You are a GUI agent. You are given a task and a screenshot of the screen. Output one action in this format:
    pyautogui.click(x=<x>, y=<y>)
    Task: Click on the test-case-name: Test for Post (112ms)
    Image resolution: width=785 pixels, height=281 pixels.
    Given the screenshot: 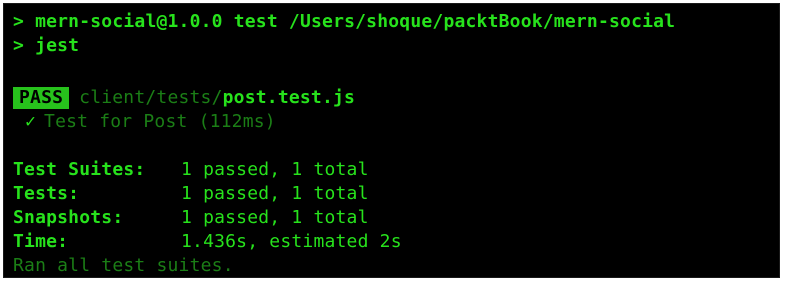 What is the action you would take?
    pyautogui.click(x=160, y=121)
    